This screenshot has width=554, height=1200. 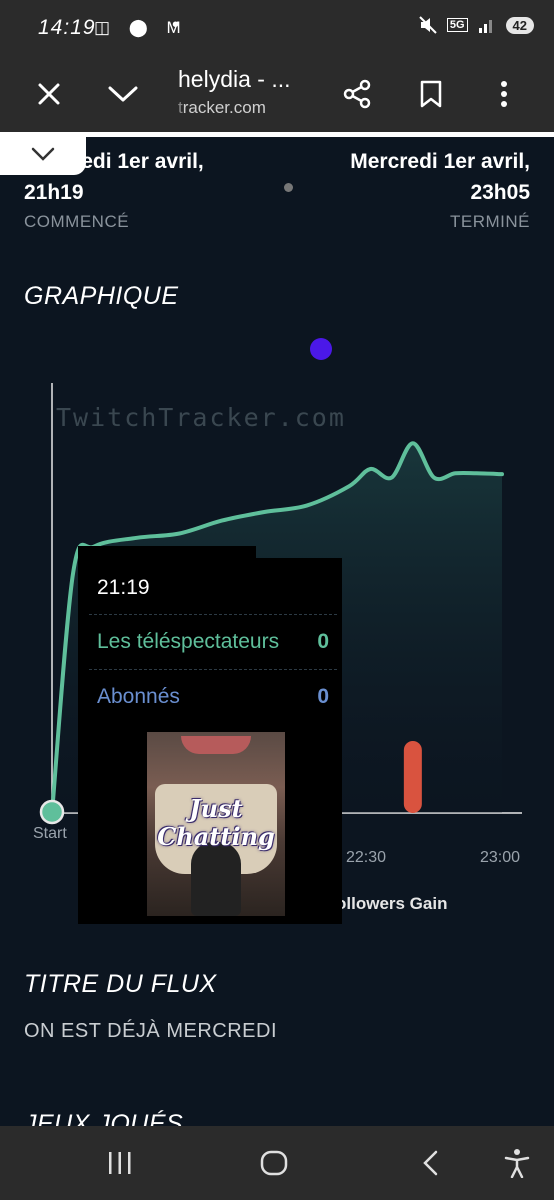 I want to click on tooltip-subs-row: Abonnés 0, so click(x=213, y=696).